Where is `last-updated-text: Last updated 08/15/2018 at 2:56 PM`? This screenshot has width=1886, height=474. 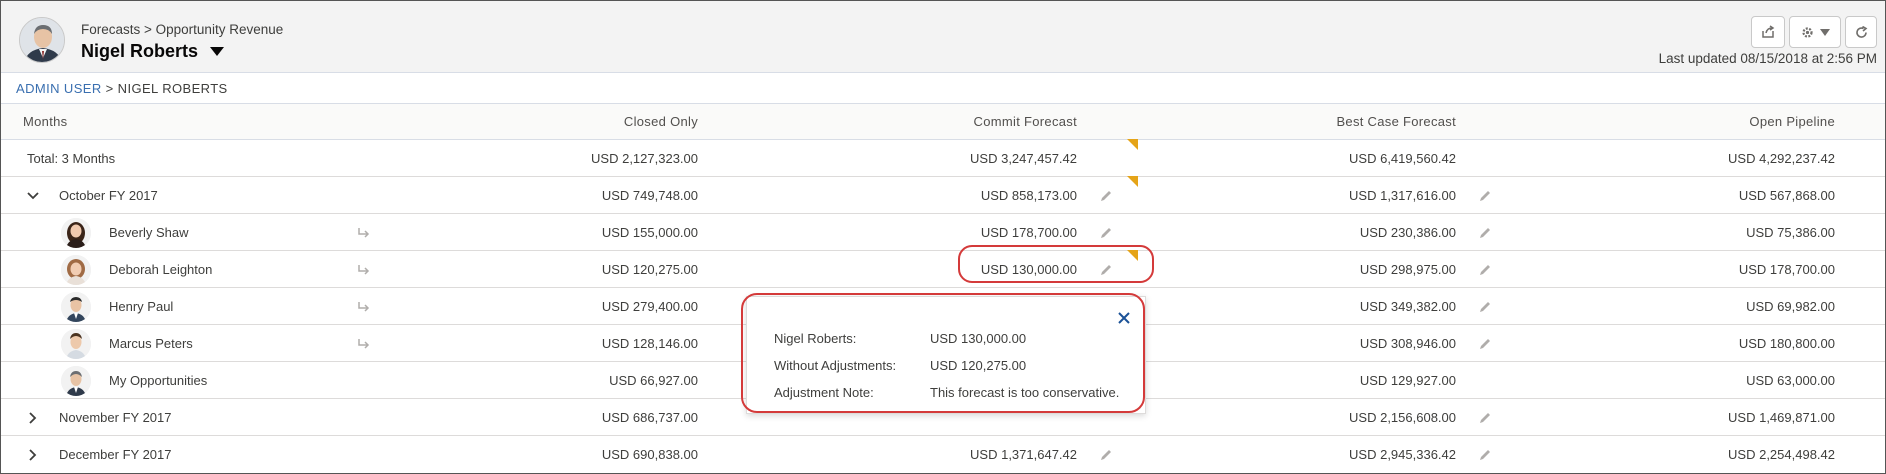 last-updated-text: Last updated 08/15/2018 at 2:56 PM is located at coordinates (1767, 58).